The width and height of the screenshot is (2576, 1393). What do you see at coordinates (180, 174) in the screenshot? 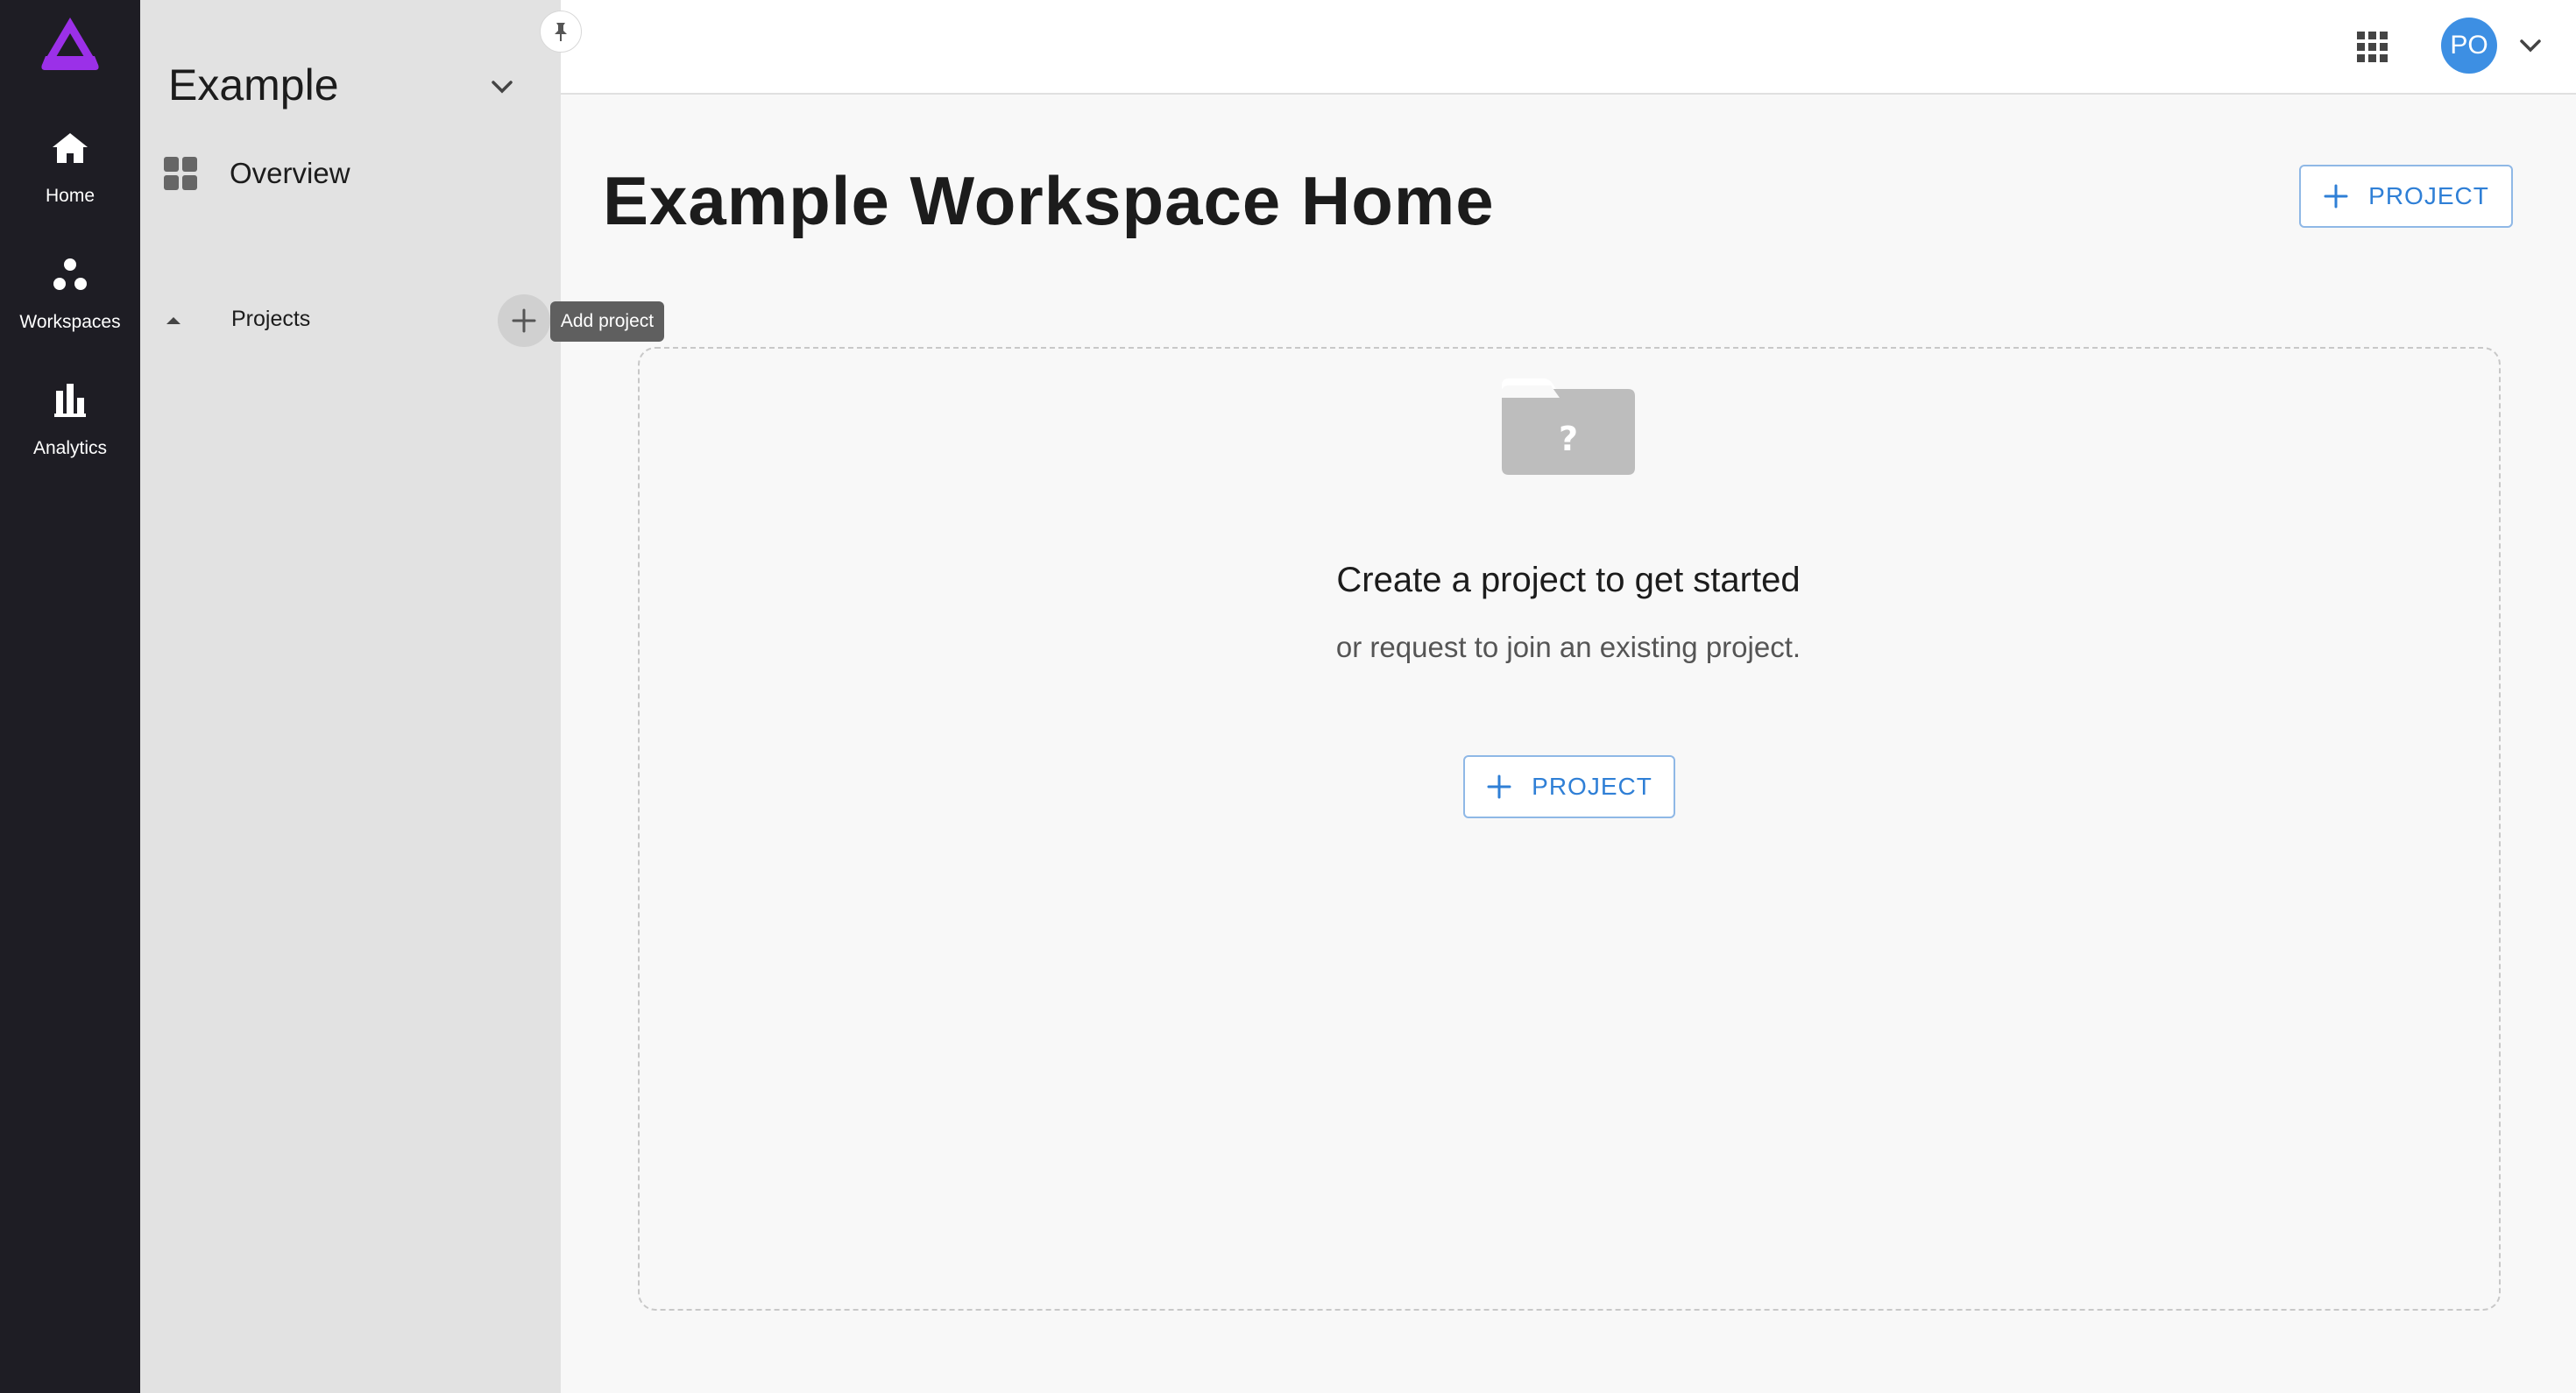
I see `dashboard-grid-icon` at bounding box center [180, 174].